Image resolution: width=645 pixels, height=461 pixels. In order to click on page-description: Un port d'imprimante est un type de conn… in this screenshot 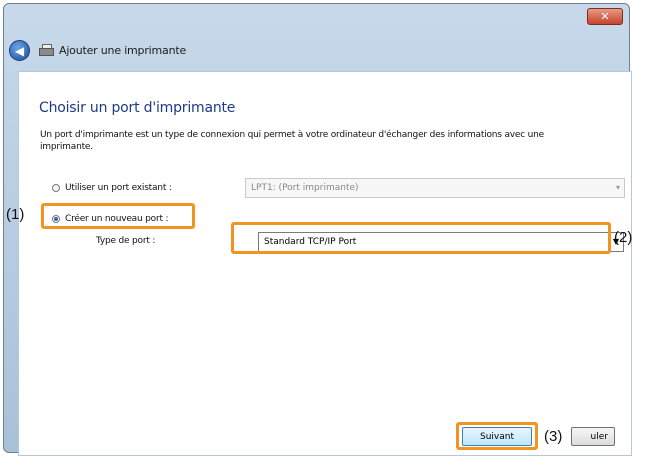, I will do `click(292, 141)`.